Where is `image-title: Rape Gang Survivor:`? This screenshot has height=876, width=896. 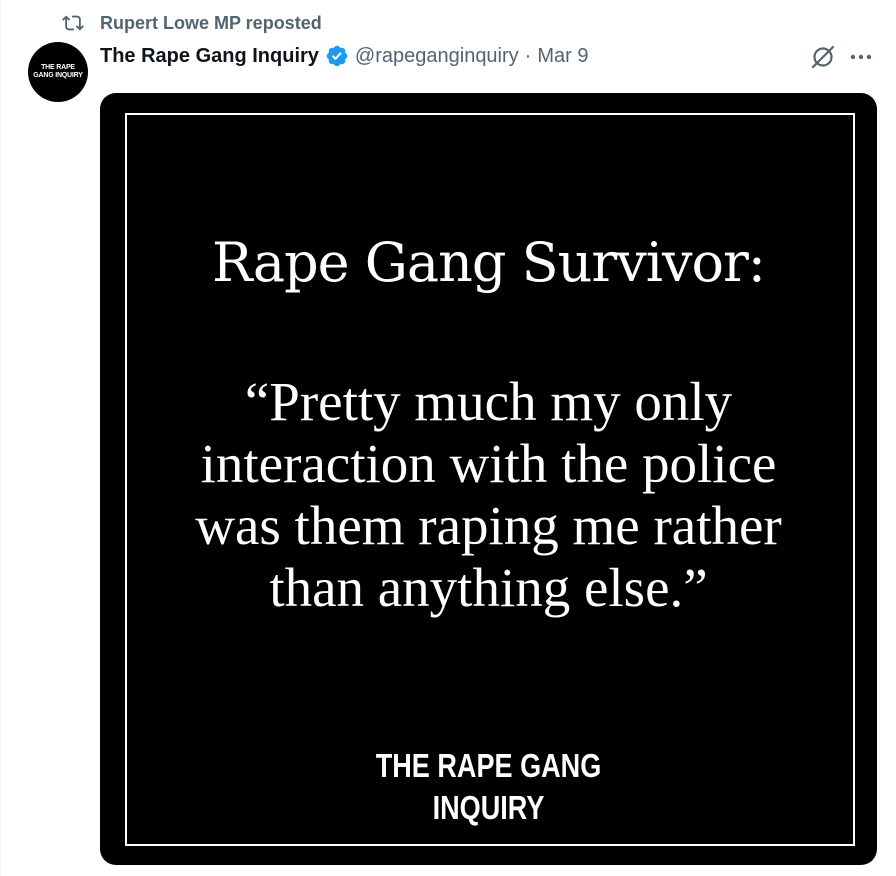 image-title: Rape Gang Survivor: is located at coordinates (488, 262).